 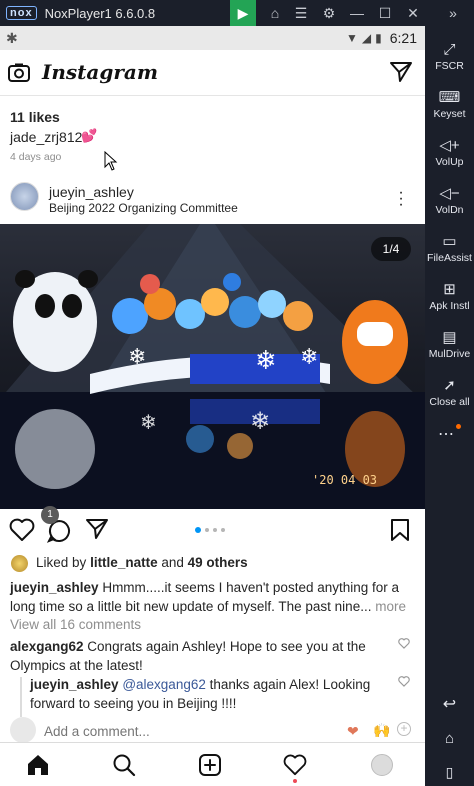 What do you see at coordinates (449, 738) in the screenshot?
I see `home-icon: ⌂` at bounding box center [449, 738].